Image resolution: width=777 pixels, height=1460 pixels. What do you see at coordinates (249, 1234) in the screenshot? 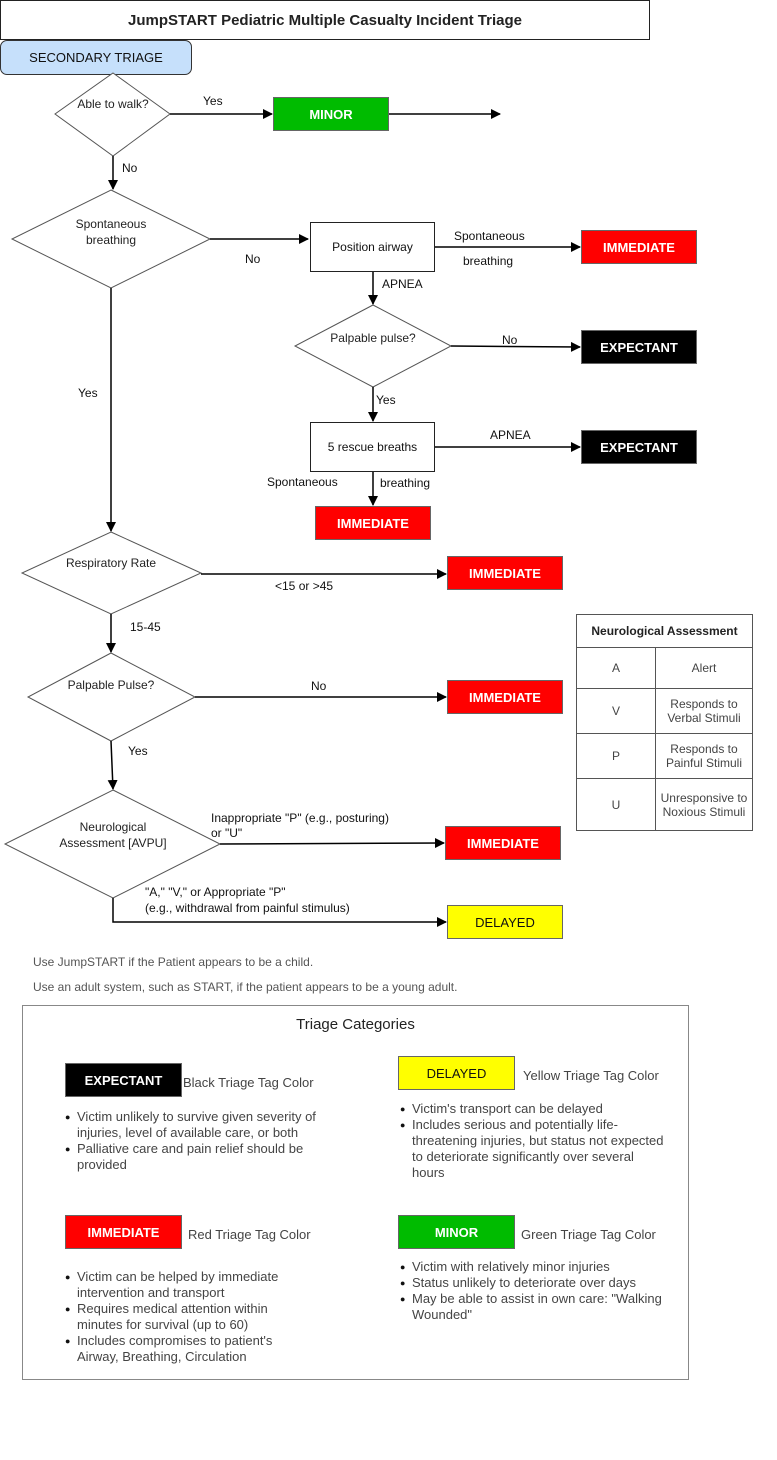
I see `legend-color-immediate: Red Triage Tag Color` at bounding box center [249, 1234].